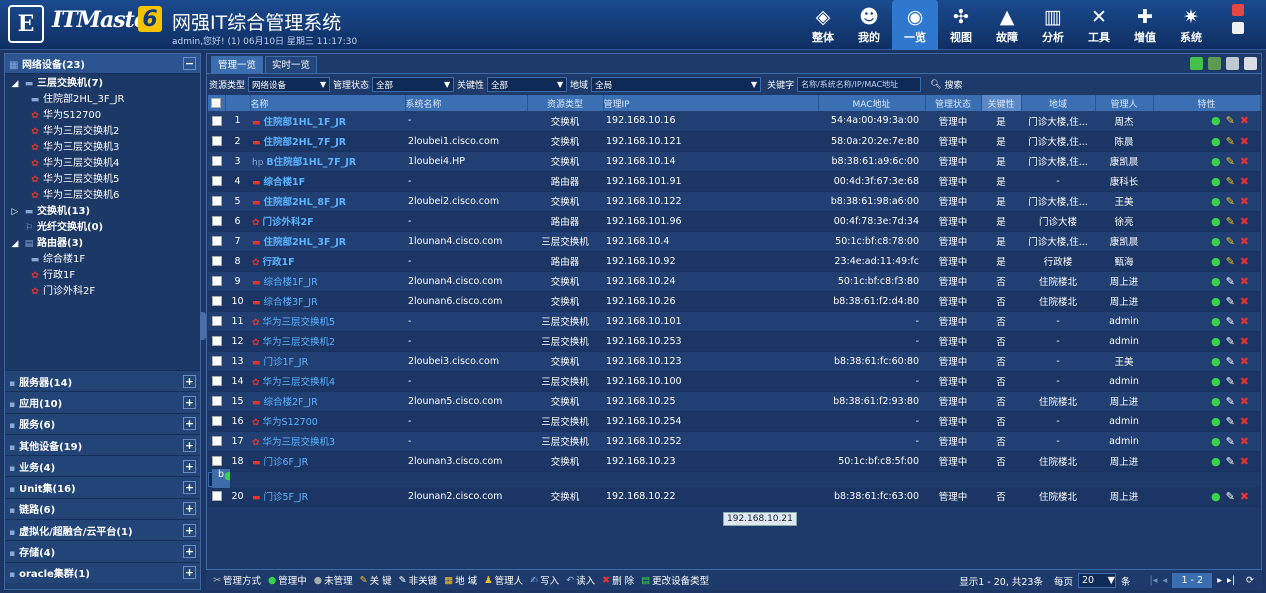 This screenshot has height=593, width=1266. Describe the element at coordinates (1124, 103) in the screenshot. I see `column-header: 管理人` at that location.